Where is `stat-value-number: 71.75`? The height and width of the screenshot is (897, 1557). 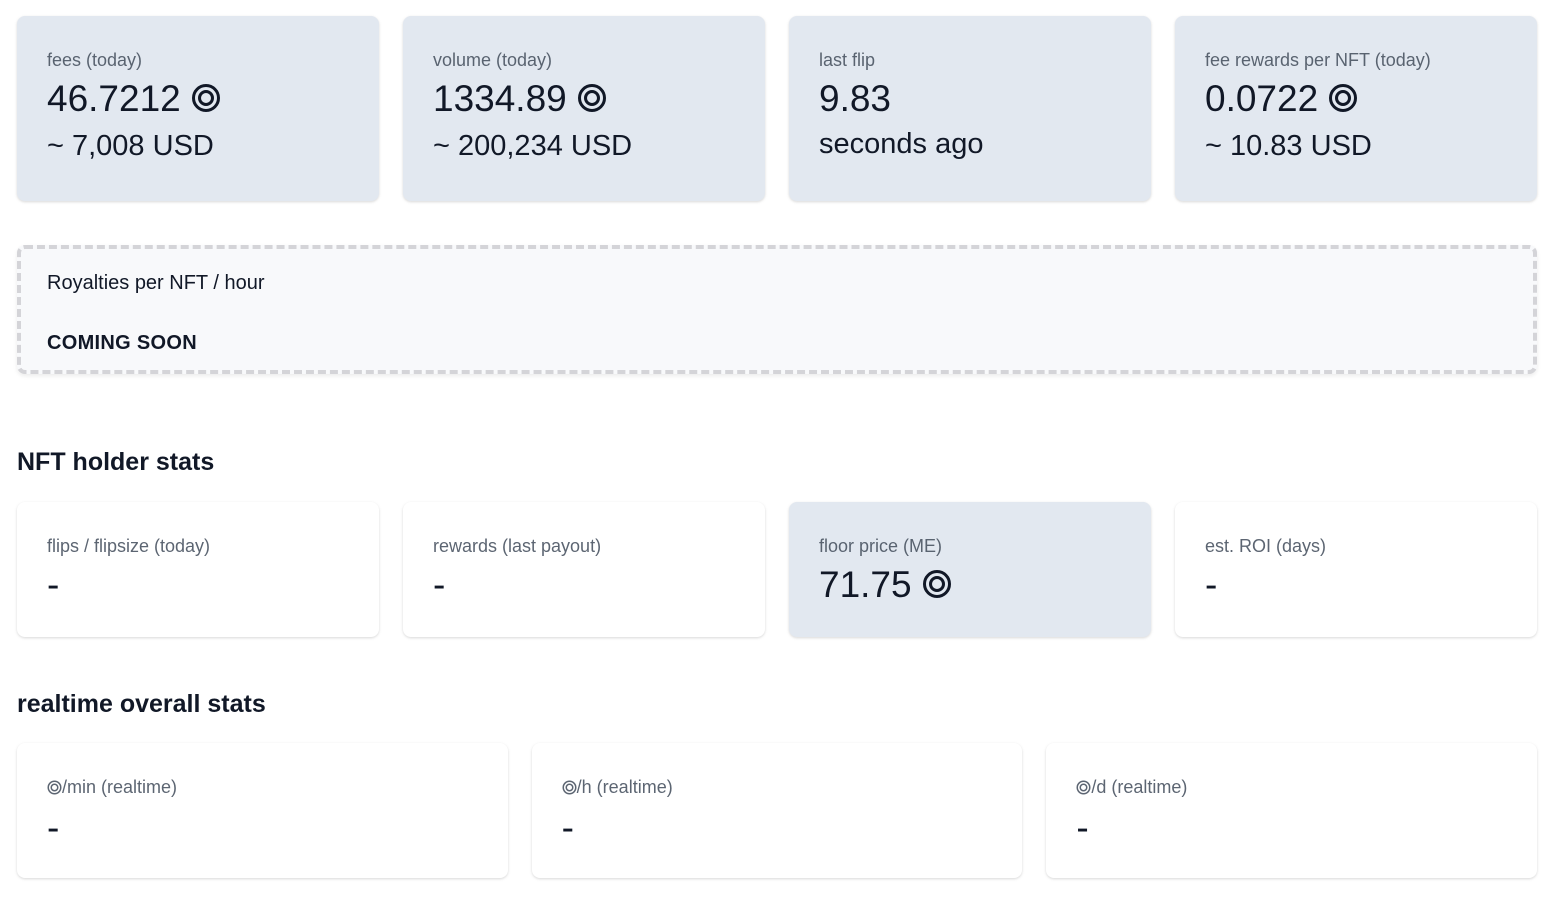
stat-value-number: 71.75 is located at coordinates (865, 584).